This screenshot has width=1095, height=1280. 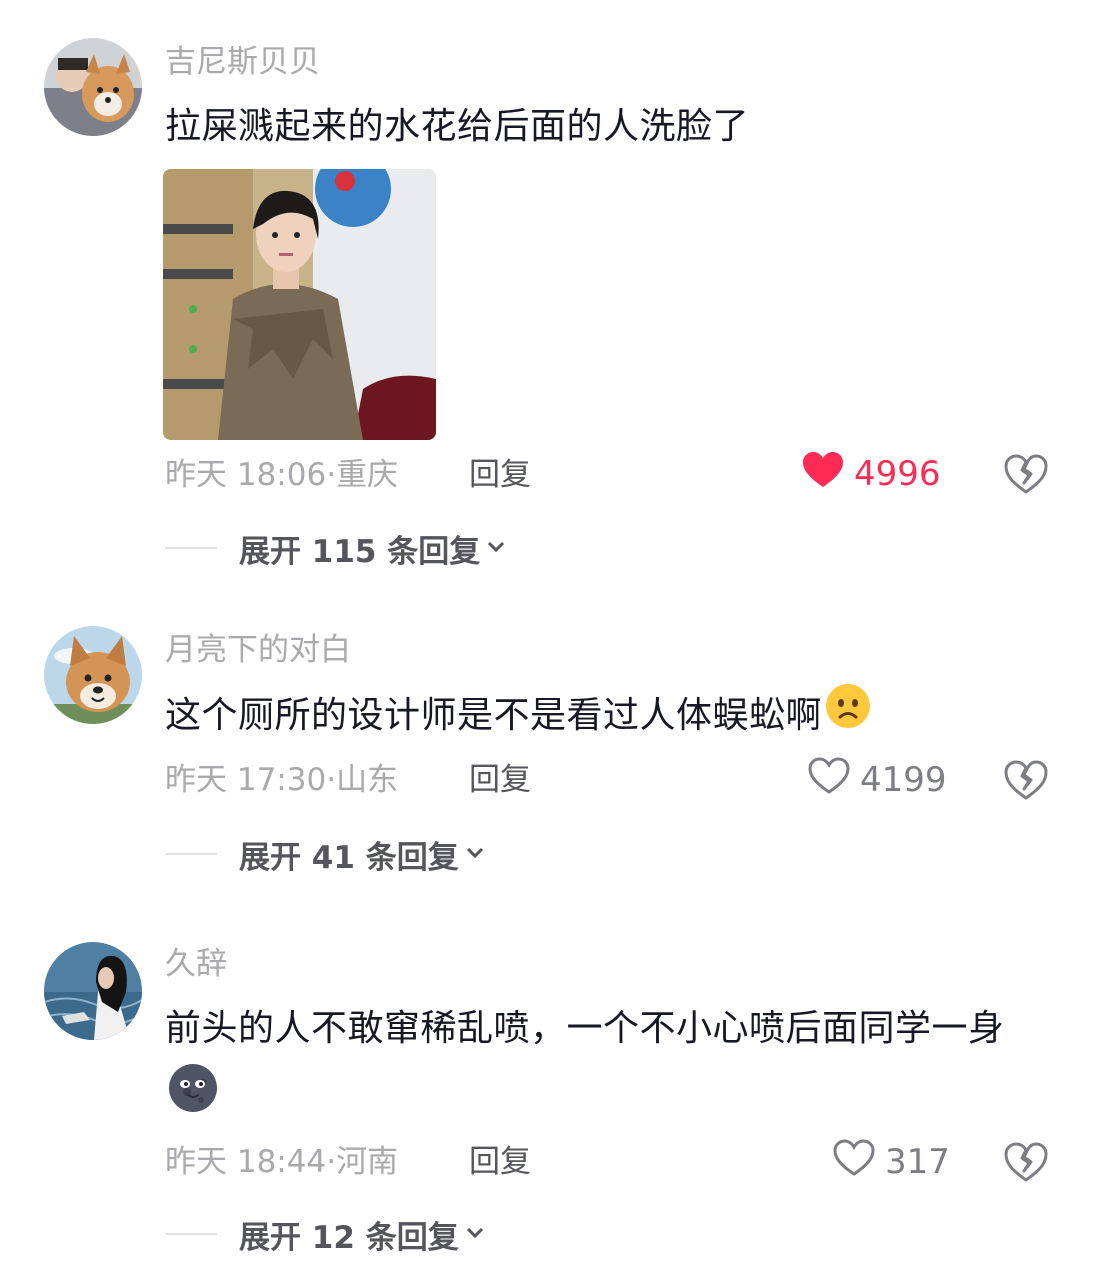 What do you see at coordinates (828, 474) in the screenshot?
I see `heart-filled-icon` at bounding box center [828, 474].